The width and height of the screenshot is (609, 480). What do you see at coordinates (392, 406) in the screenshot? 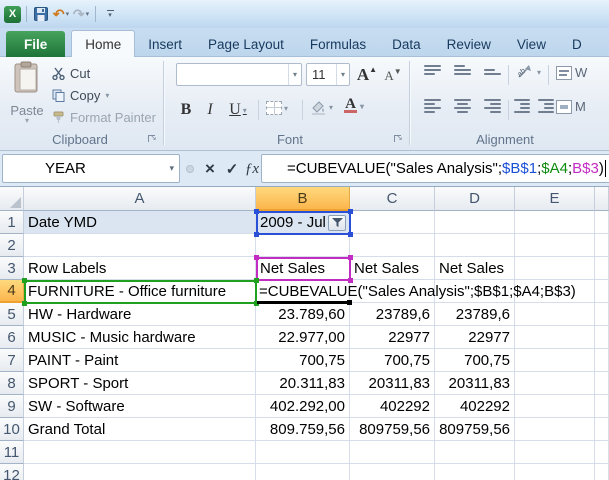
I see `cell-C9: 402292` at bounding box center [392, 406].